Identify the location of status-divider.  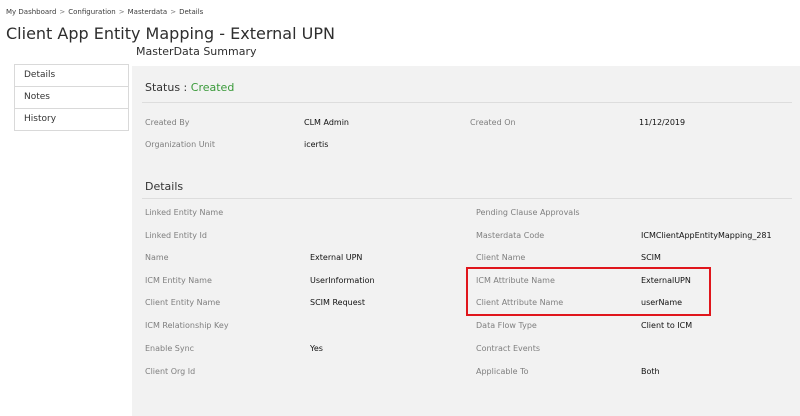
(467, 102).